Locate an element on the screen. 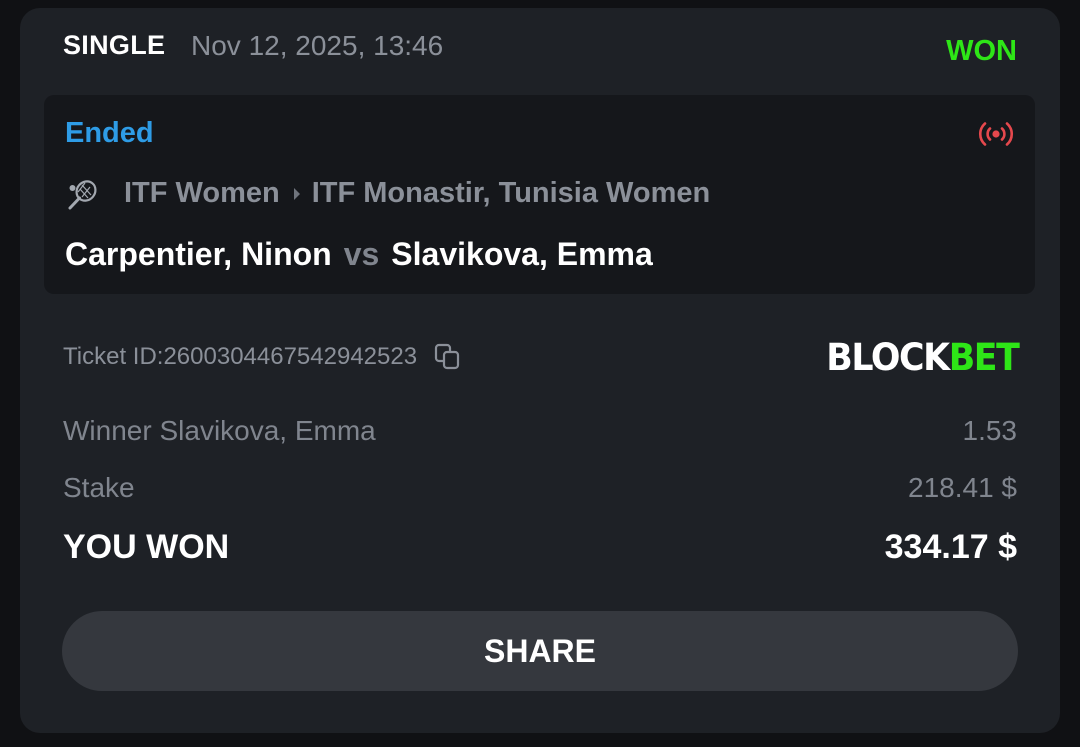  event-status: Ended is located at coordinates (109, 133).